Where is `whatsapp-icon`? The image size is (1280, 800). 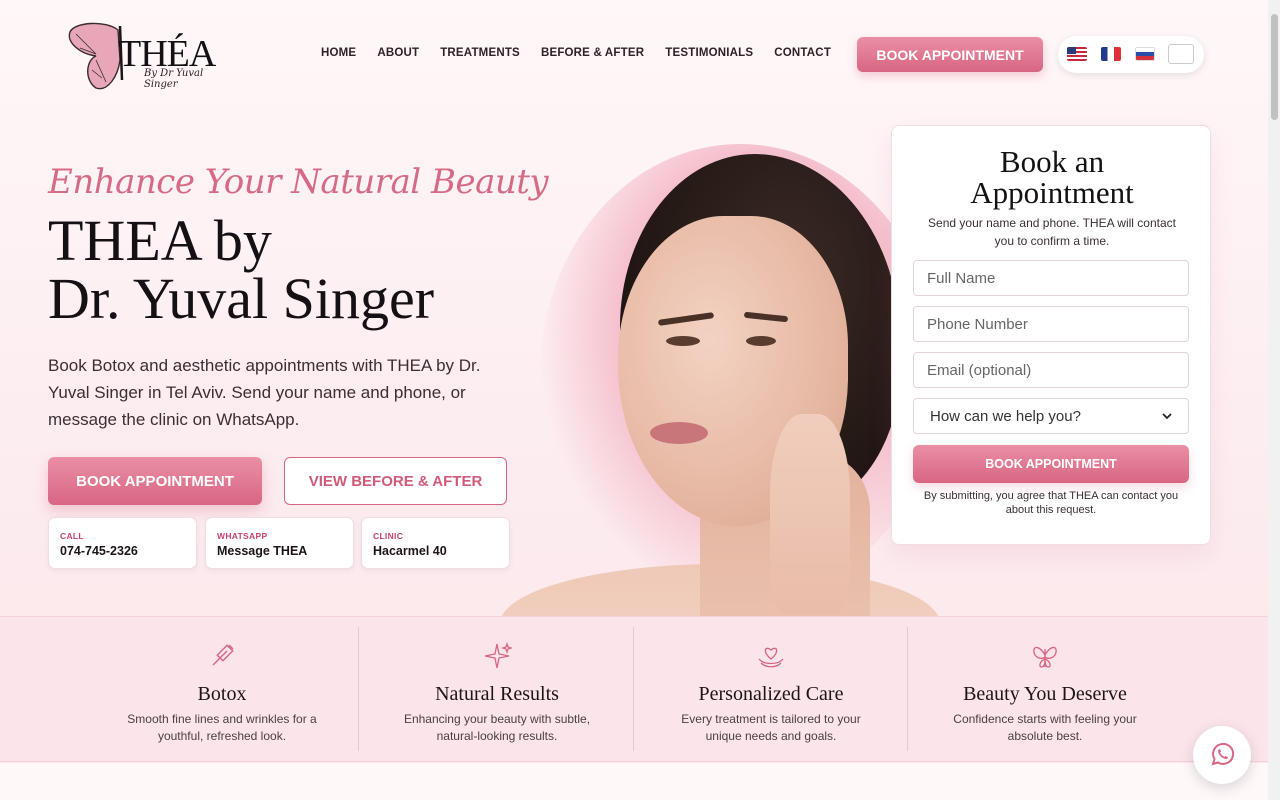
whatsapp-icon is located at coordinates (1223, 754).